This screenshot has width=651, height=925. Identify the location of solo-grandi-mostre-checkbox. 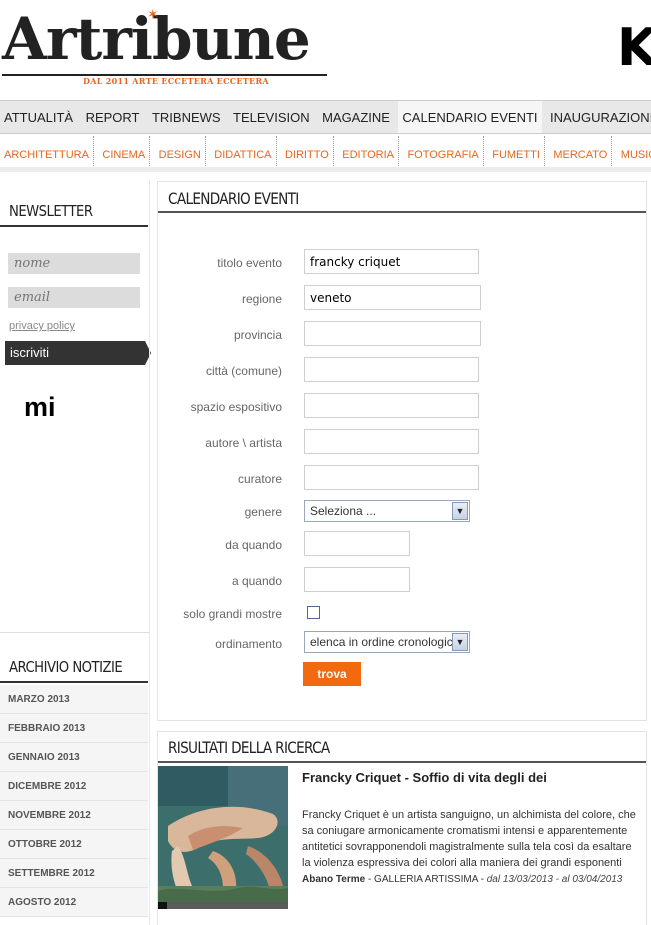
(313, 612).